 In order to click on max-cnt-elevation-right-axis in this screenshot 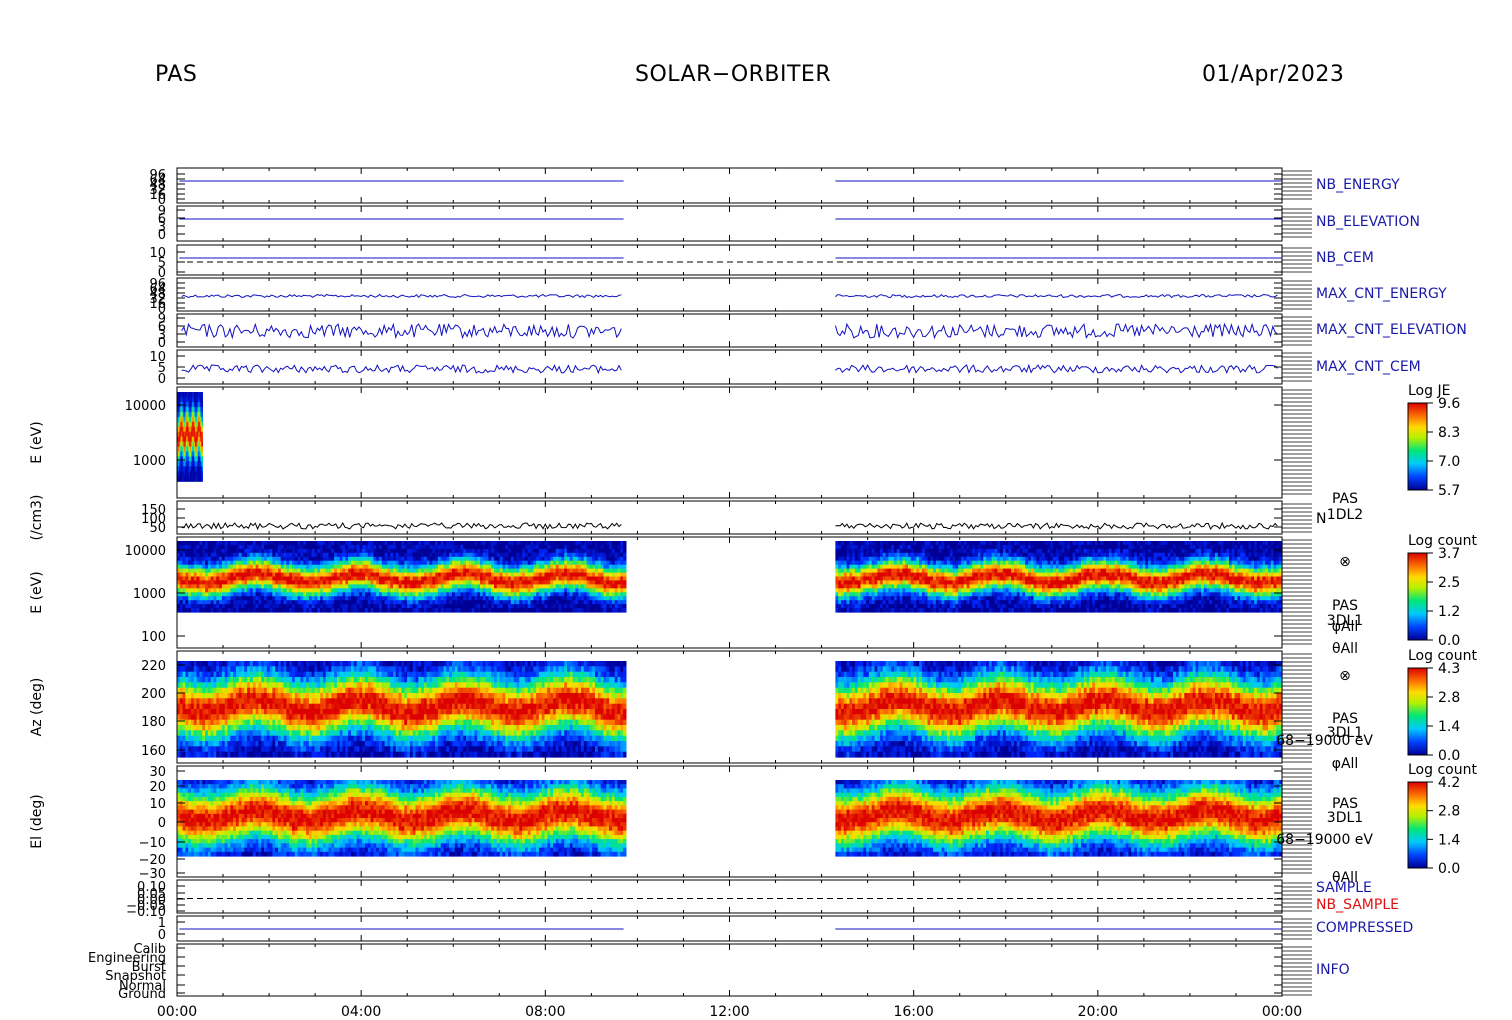, I will do `click(1297, 331)`.